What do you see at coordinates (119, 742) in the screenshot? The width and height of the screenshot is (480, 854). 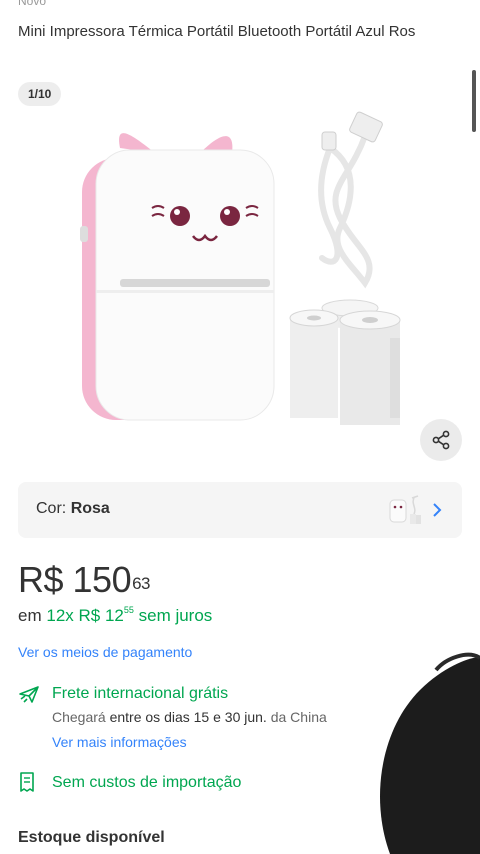 I see `shipping-more-link: Ver mais informações` at bounding box center [119, 742].